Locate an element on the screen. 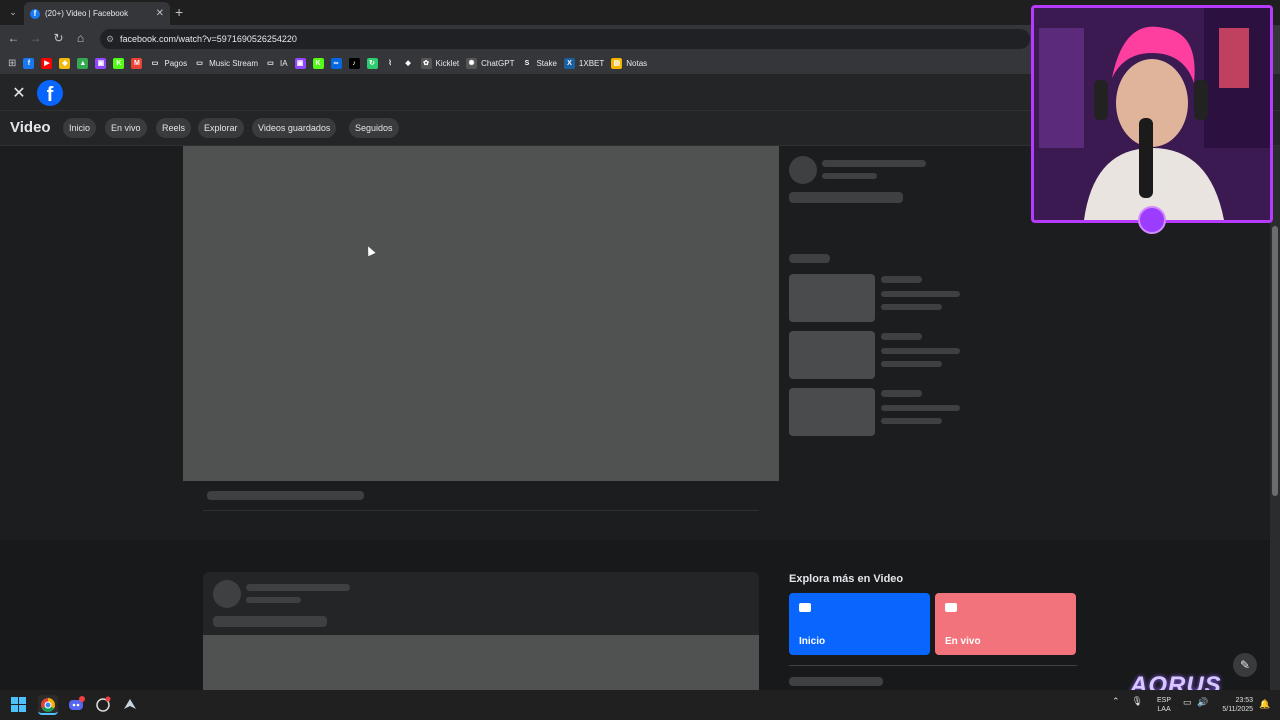  bookmark-chatgpt: ✺ ChatGPT is located at coordinates (490, 63).